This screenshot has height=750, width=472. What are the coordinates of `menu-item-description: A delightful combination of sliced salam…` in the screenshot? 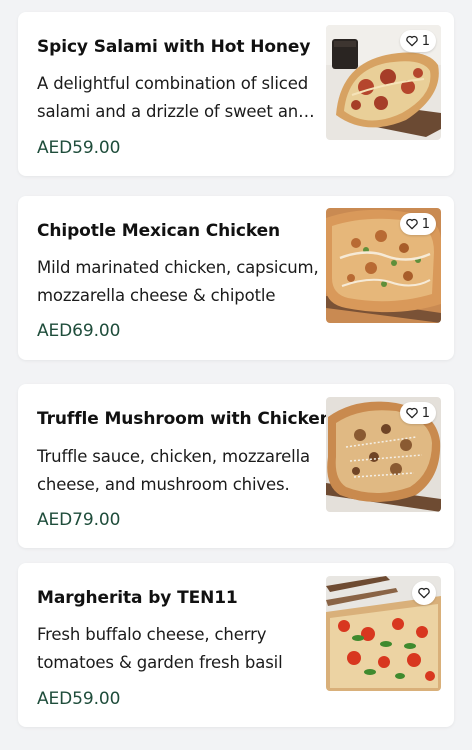 It's located at (173, 97).